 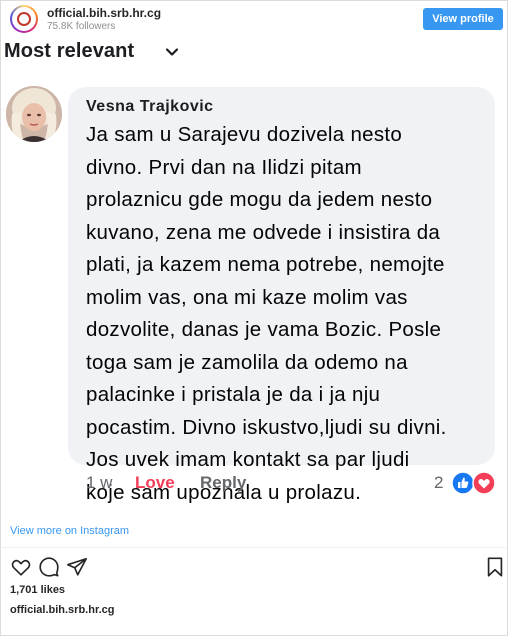 I want to click on share-icon, so click(x=77, y=567).